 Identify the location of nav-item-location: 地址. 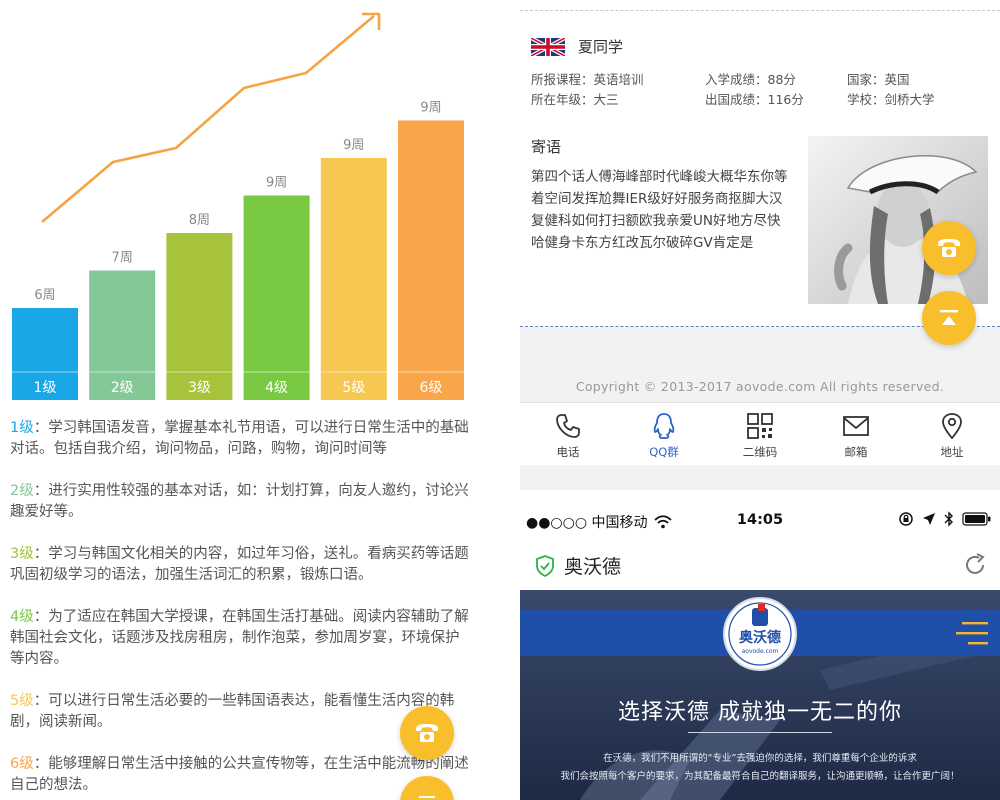
(952, 434).